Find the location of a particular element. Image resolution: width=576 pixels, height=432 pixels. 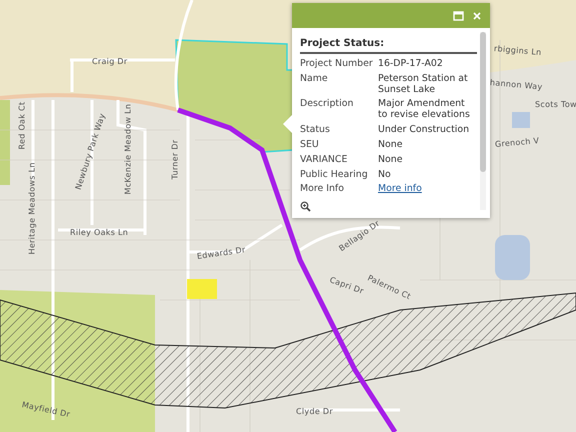

scrollbar is located at coordinates (483, 121).